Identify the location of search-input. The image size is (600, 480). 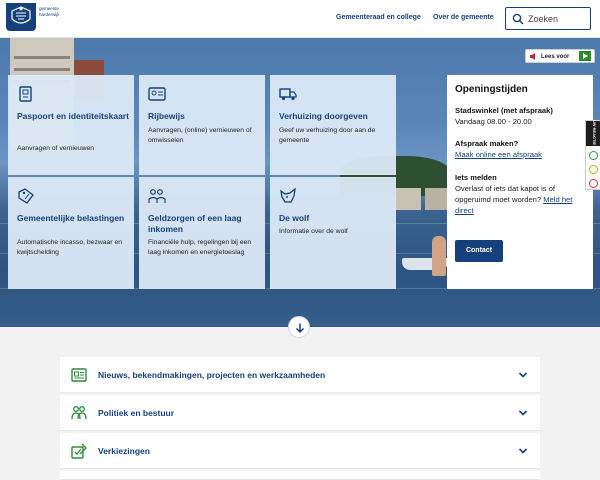
(558, 19).